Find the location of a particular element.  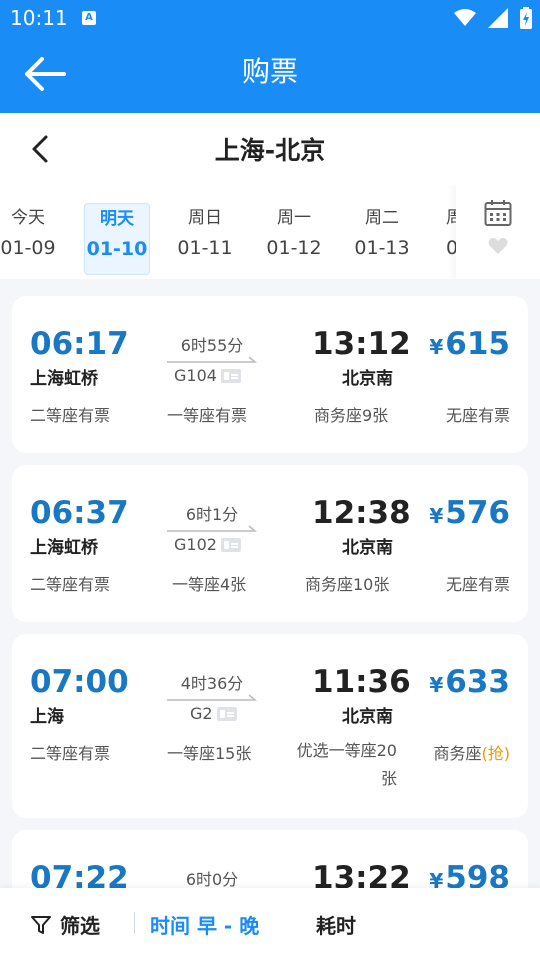

duration: 6时0分 is located at coordinates (212, 879).